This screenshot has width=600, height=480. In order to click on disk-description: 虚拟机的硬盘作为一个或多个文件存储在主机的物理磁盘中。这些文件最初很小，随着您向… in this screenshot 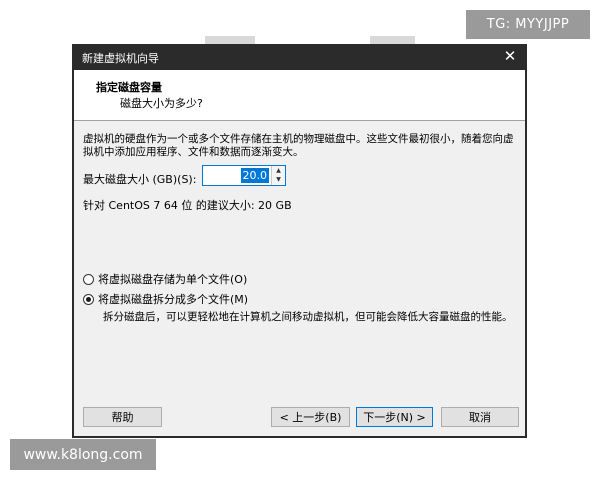, I will do `click(298, 145)`.